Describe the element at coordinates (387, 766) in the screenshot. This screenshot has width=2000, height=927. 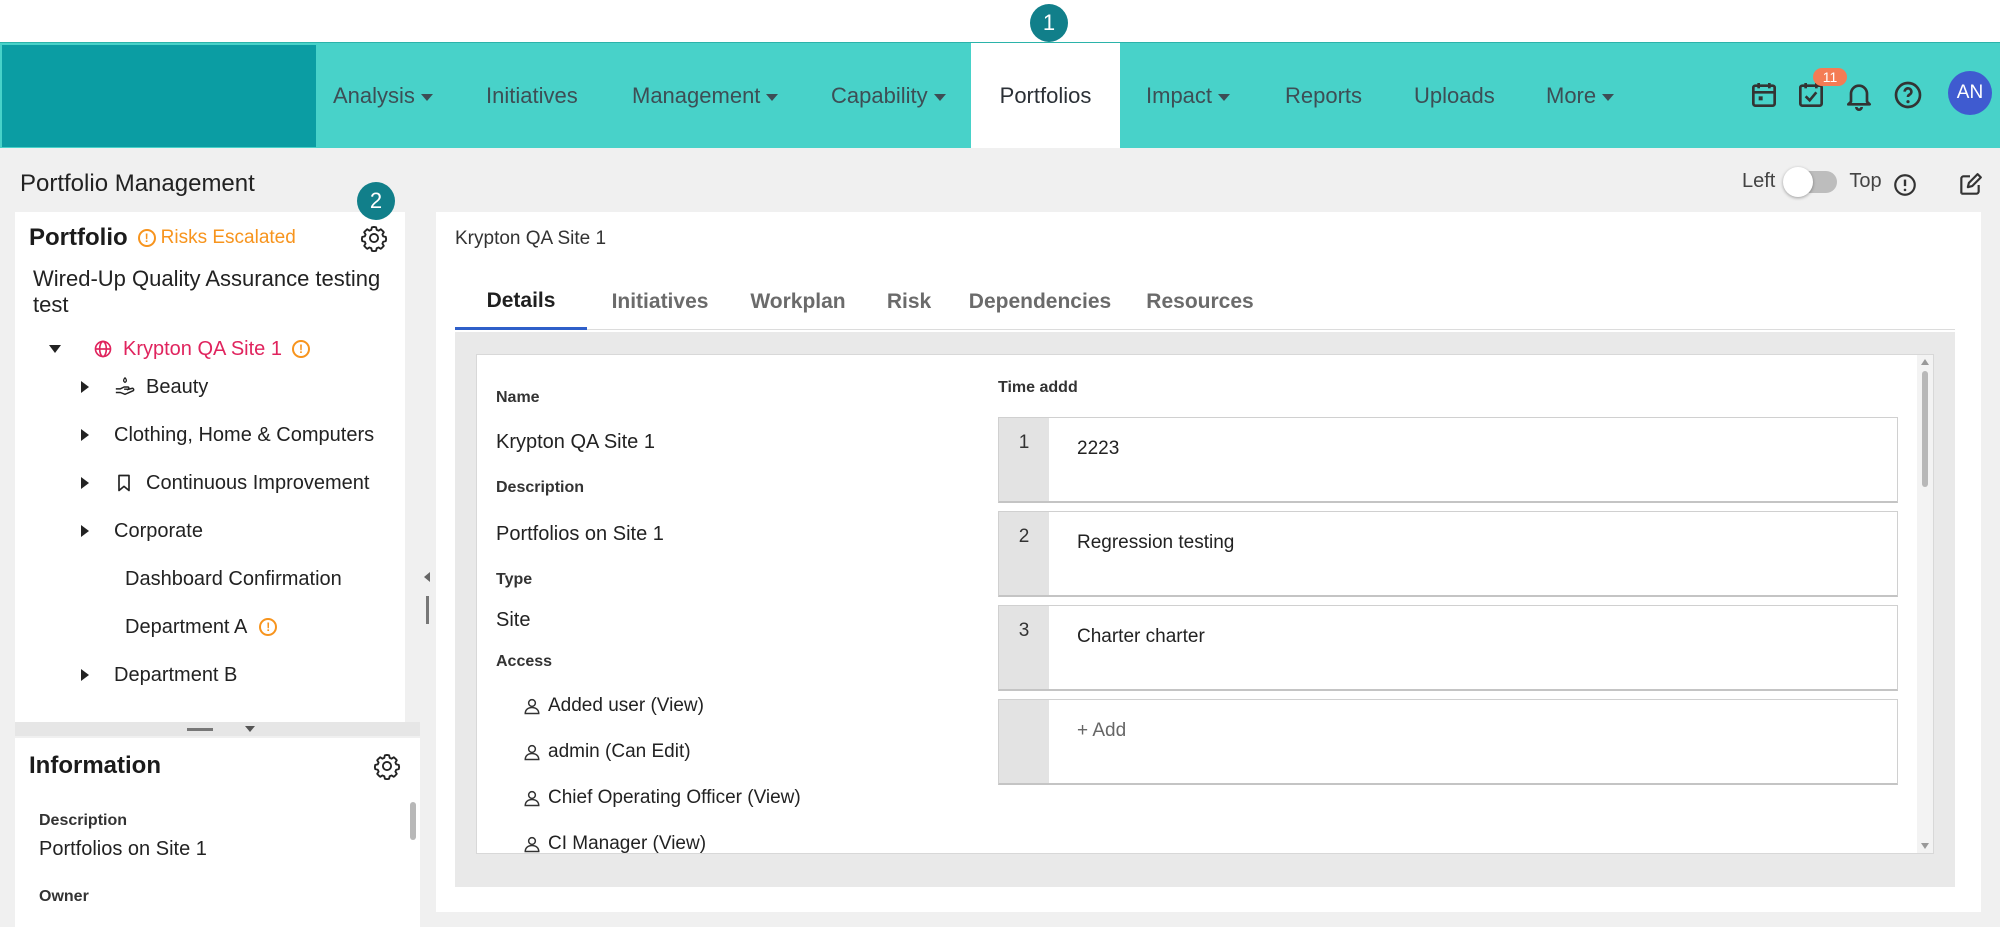
I see `information-settings-gear-icon` at that location.